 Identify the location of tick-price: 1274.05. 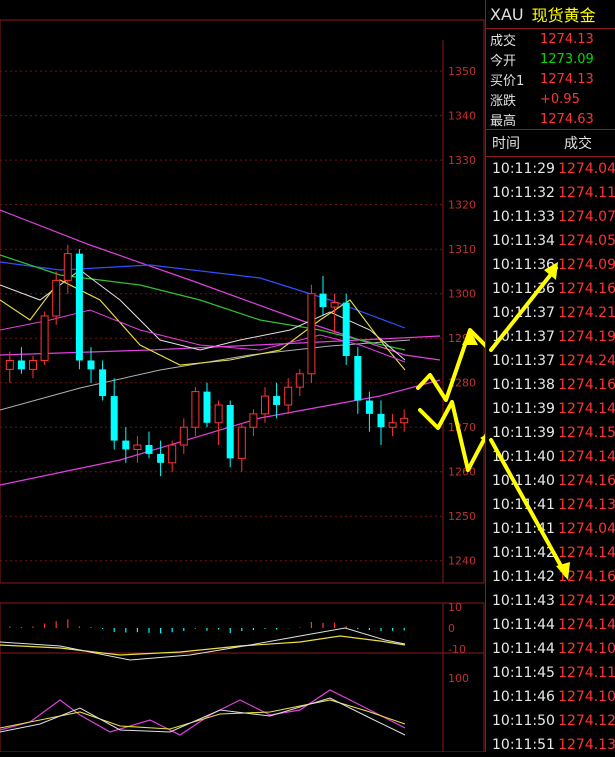
(586, 241).